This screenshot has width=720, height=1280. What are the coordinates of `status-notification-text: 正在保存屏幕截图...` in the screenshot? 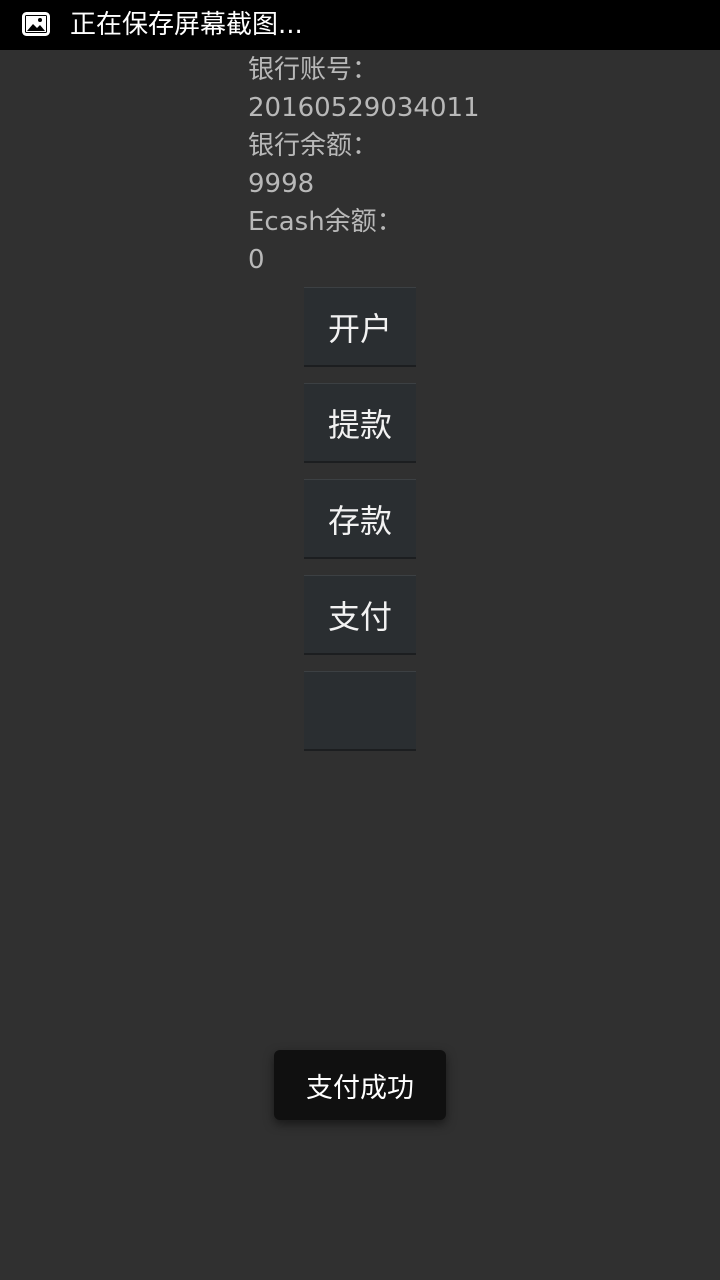 It's located at (186, 25).